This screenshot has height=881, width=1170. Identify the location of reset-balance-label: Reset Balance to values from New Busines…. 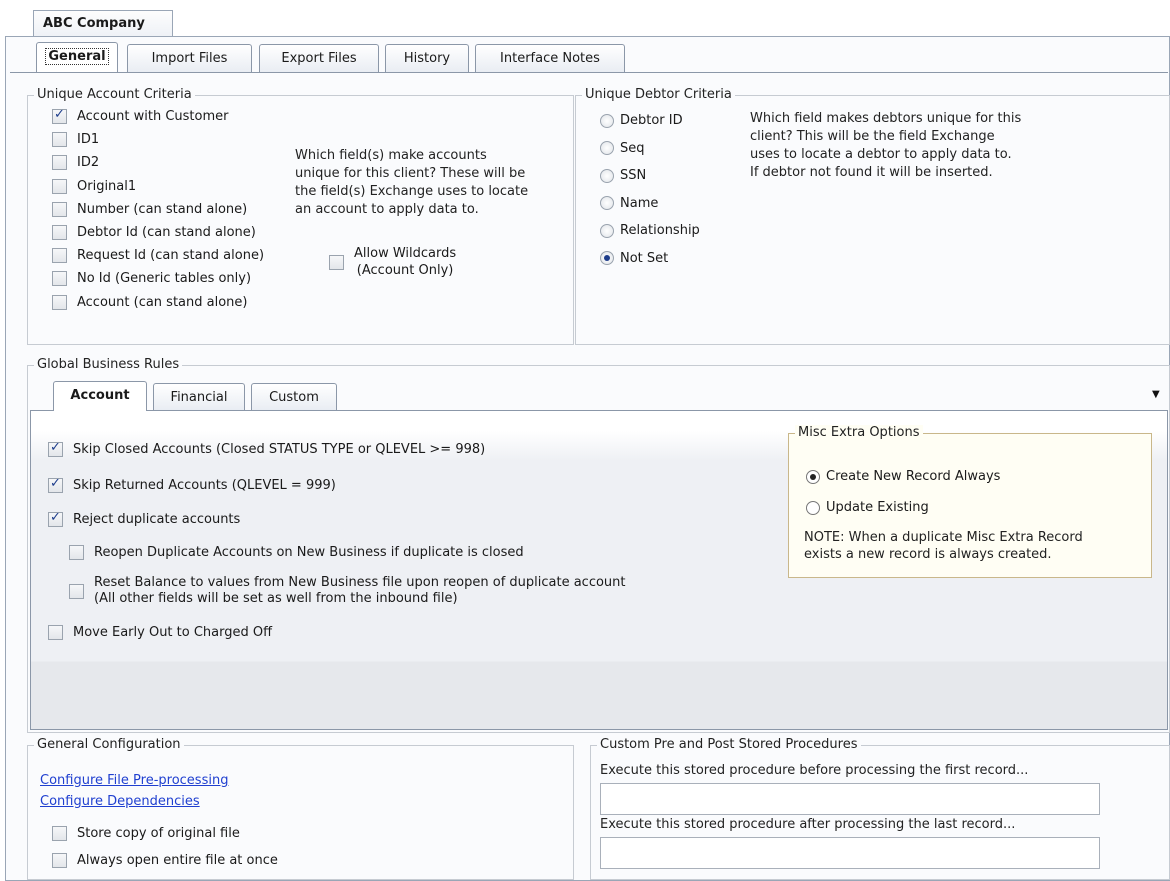
(360, 582).